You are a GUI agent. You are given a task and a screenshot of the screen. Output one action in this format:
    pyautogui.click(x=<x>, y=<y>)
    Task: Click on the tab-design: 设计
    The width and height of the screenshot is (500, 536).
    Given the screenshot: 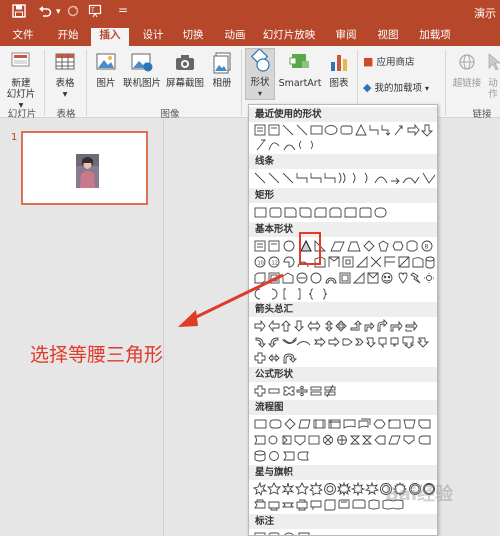 What is the action you would take?
    pyautogui.click(x=153, y=37)
    